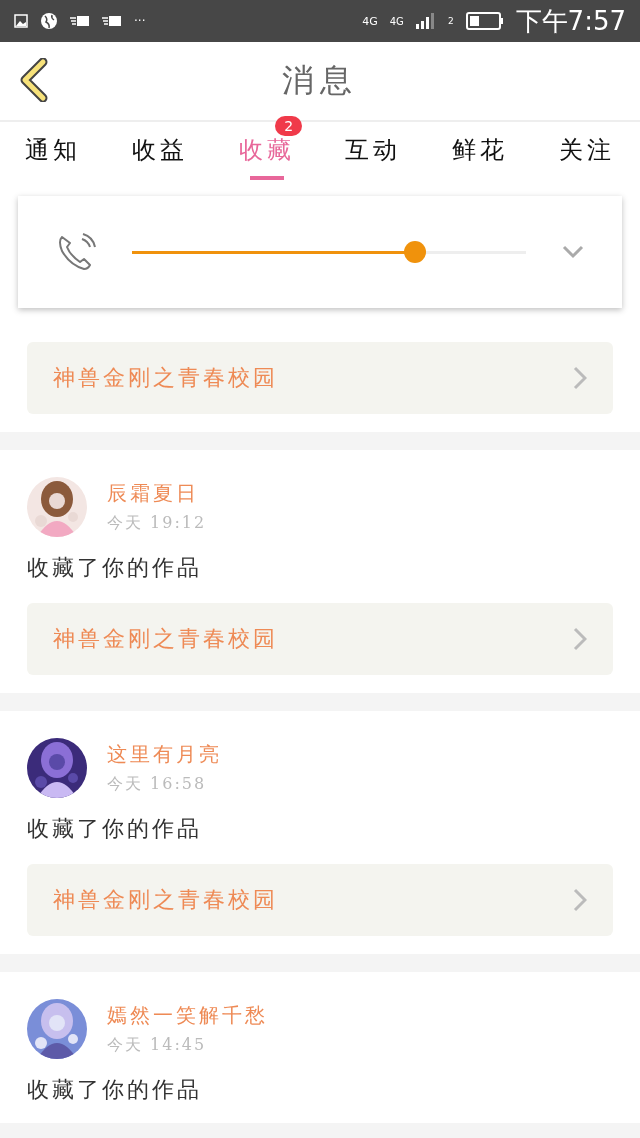 This screenshot has width=640, height=1138. What do you see at coordinates (164, 754) in the screenshot?
I see `user-name: 这里有月亮` at bounding box center [164, 754].